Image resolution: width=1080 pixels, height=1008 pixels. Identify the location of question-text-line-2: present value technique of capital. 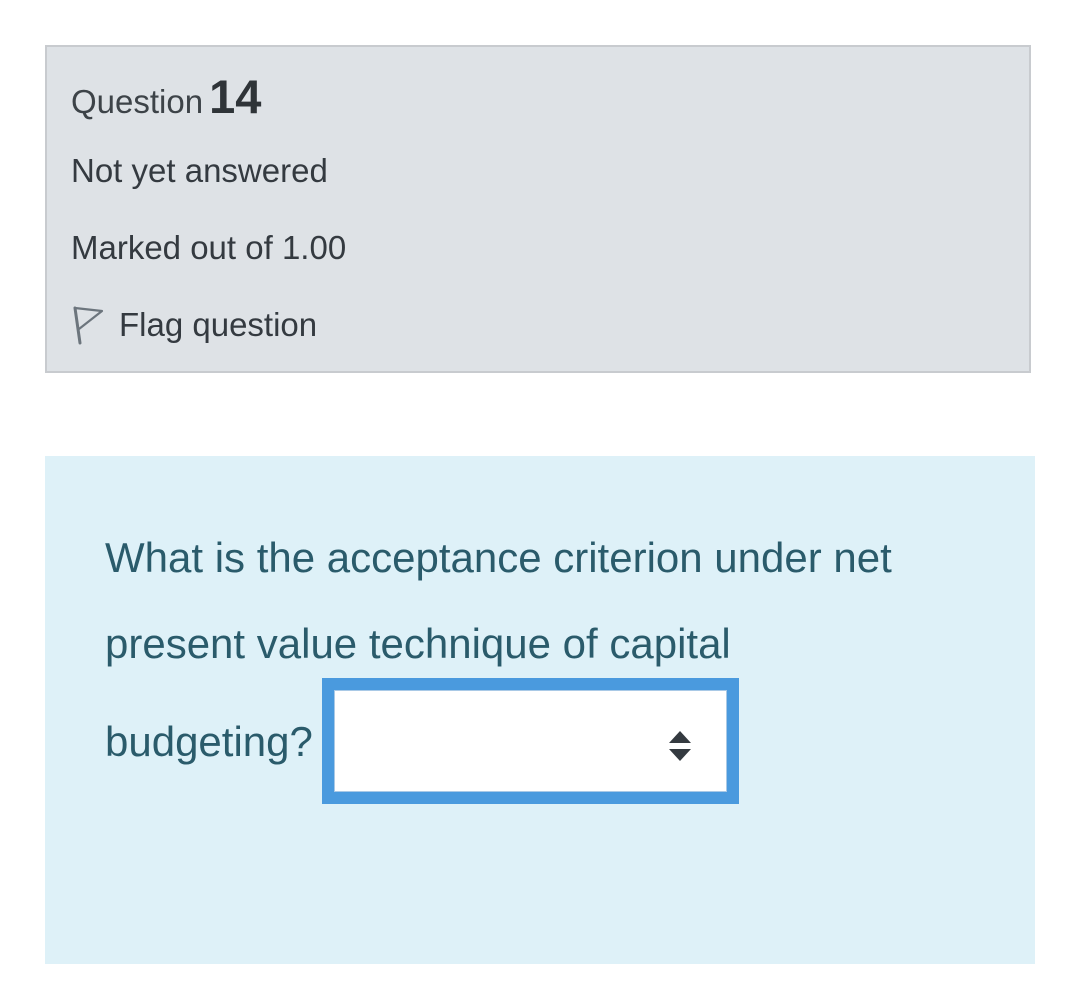
(418, 643).